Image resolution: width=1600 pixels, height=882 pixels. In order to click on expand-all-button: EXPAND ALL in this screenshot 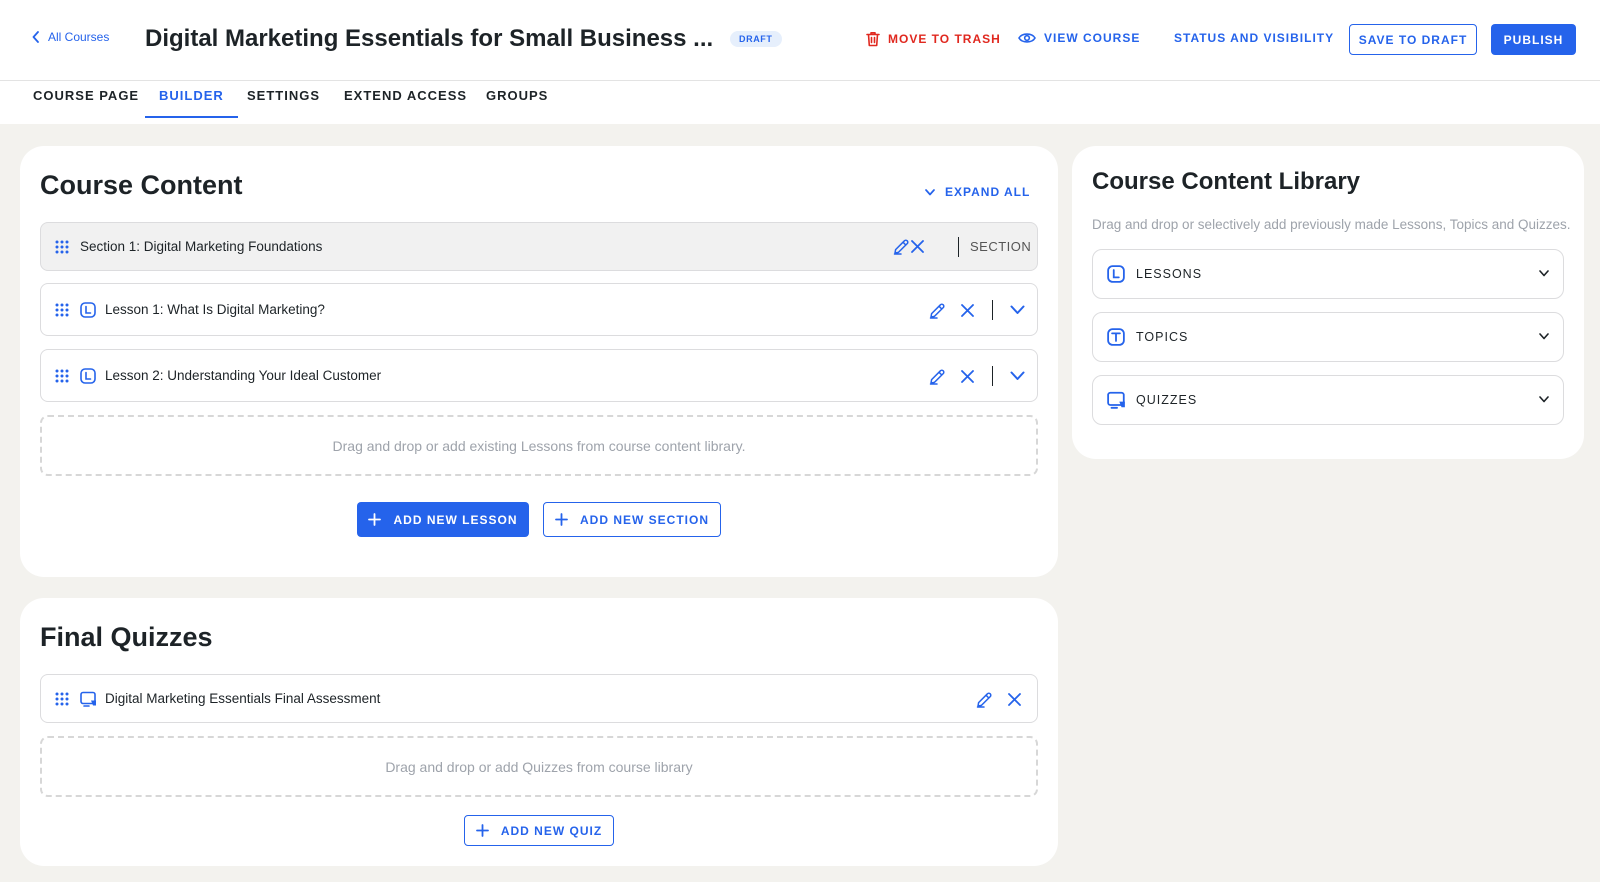, I will do `click(977, 192)`.